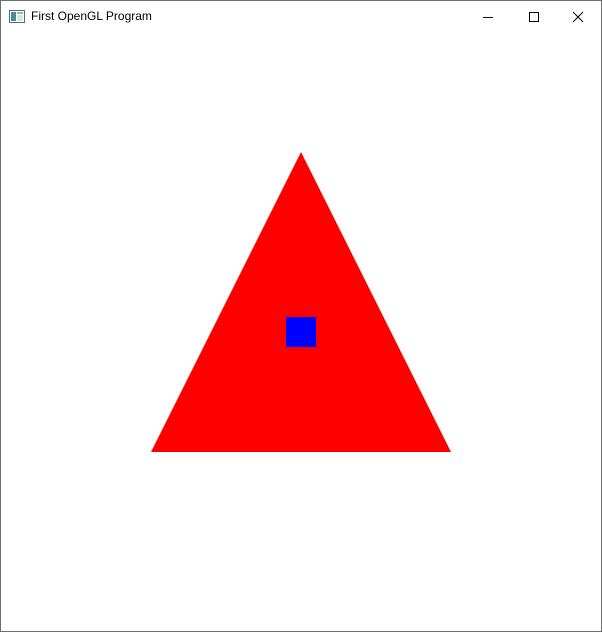 The image size is (602, 632). I want to click on close-icon, so click(578, 16).